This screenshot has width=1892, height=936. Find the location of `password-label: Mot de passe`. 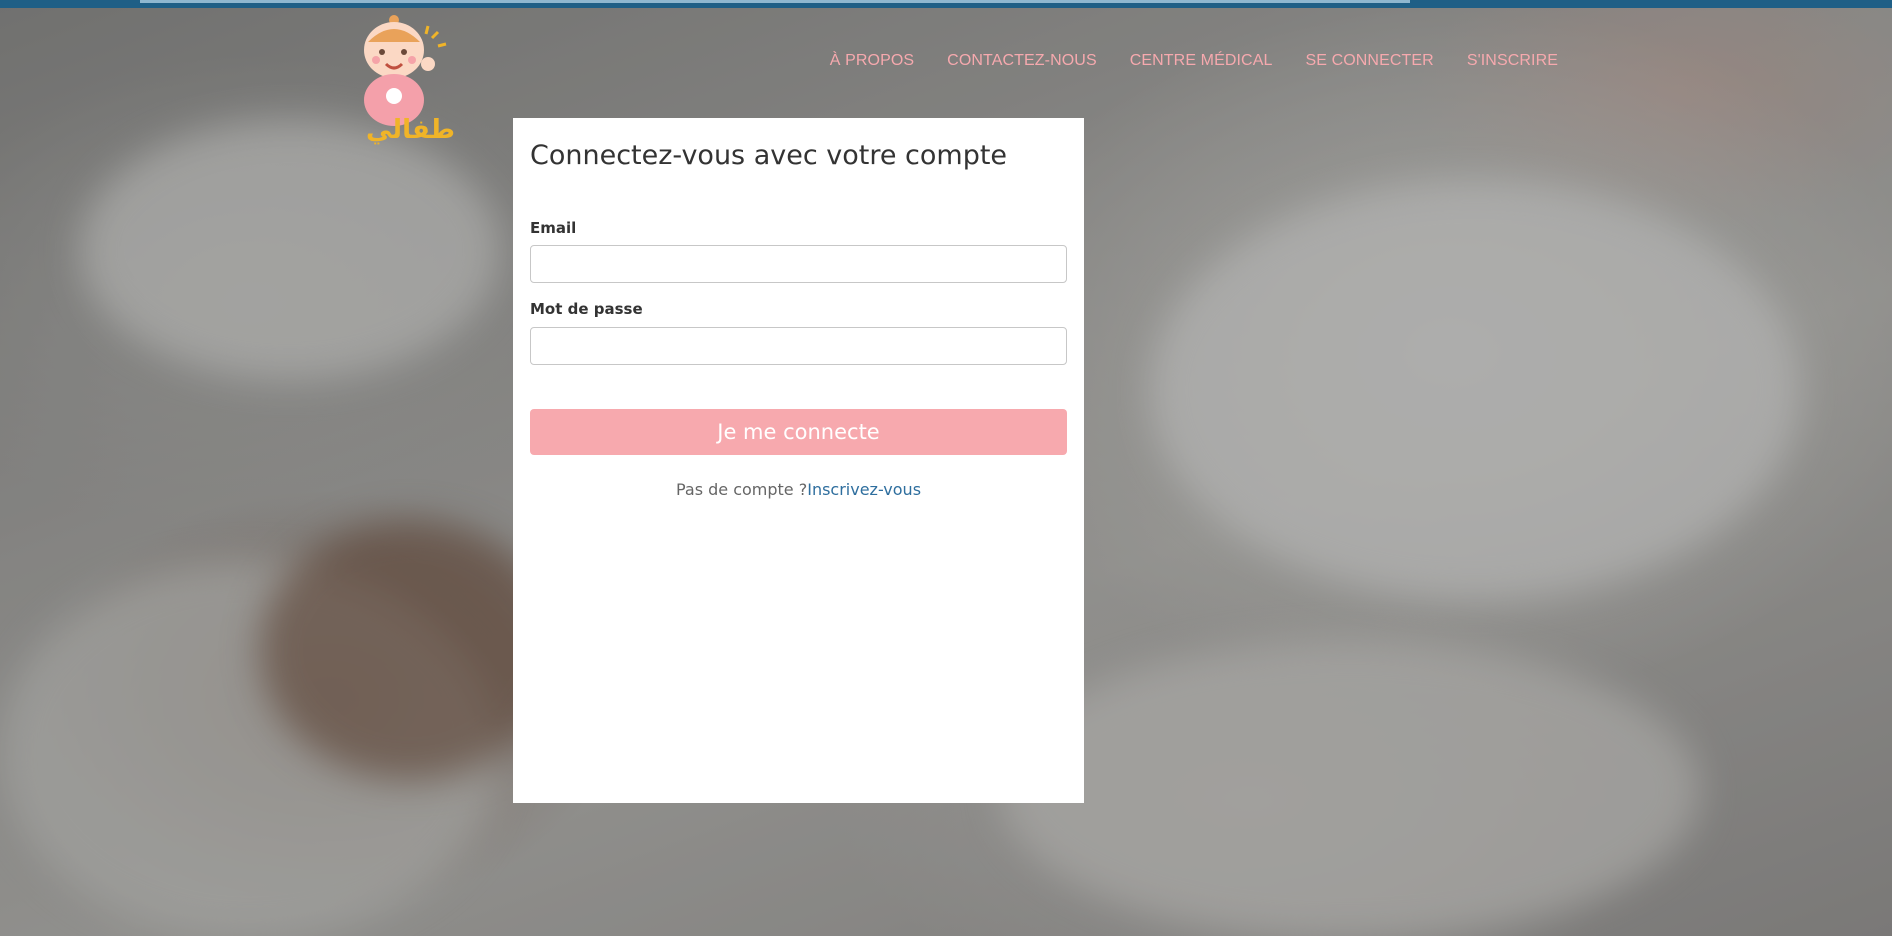

password-label: Mot de passe is located at coordinates (586, 309).